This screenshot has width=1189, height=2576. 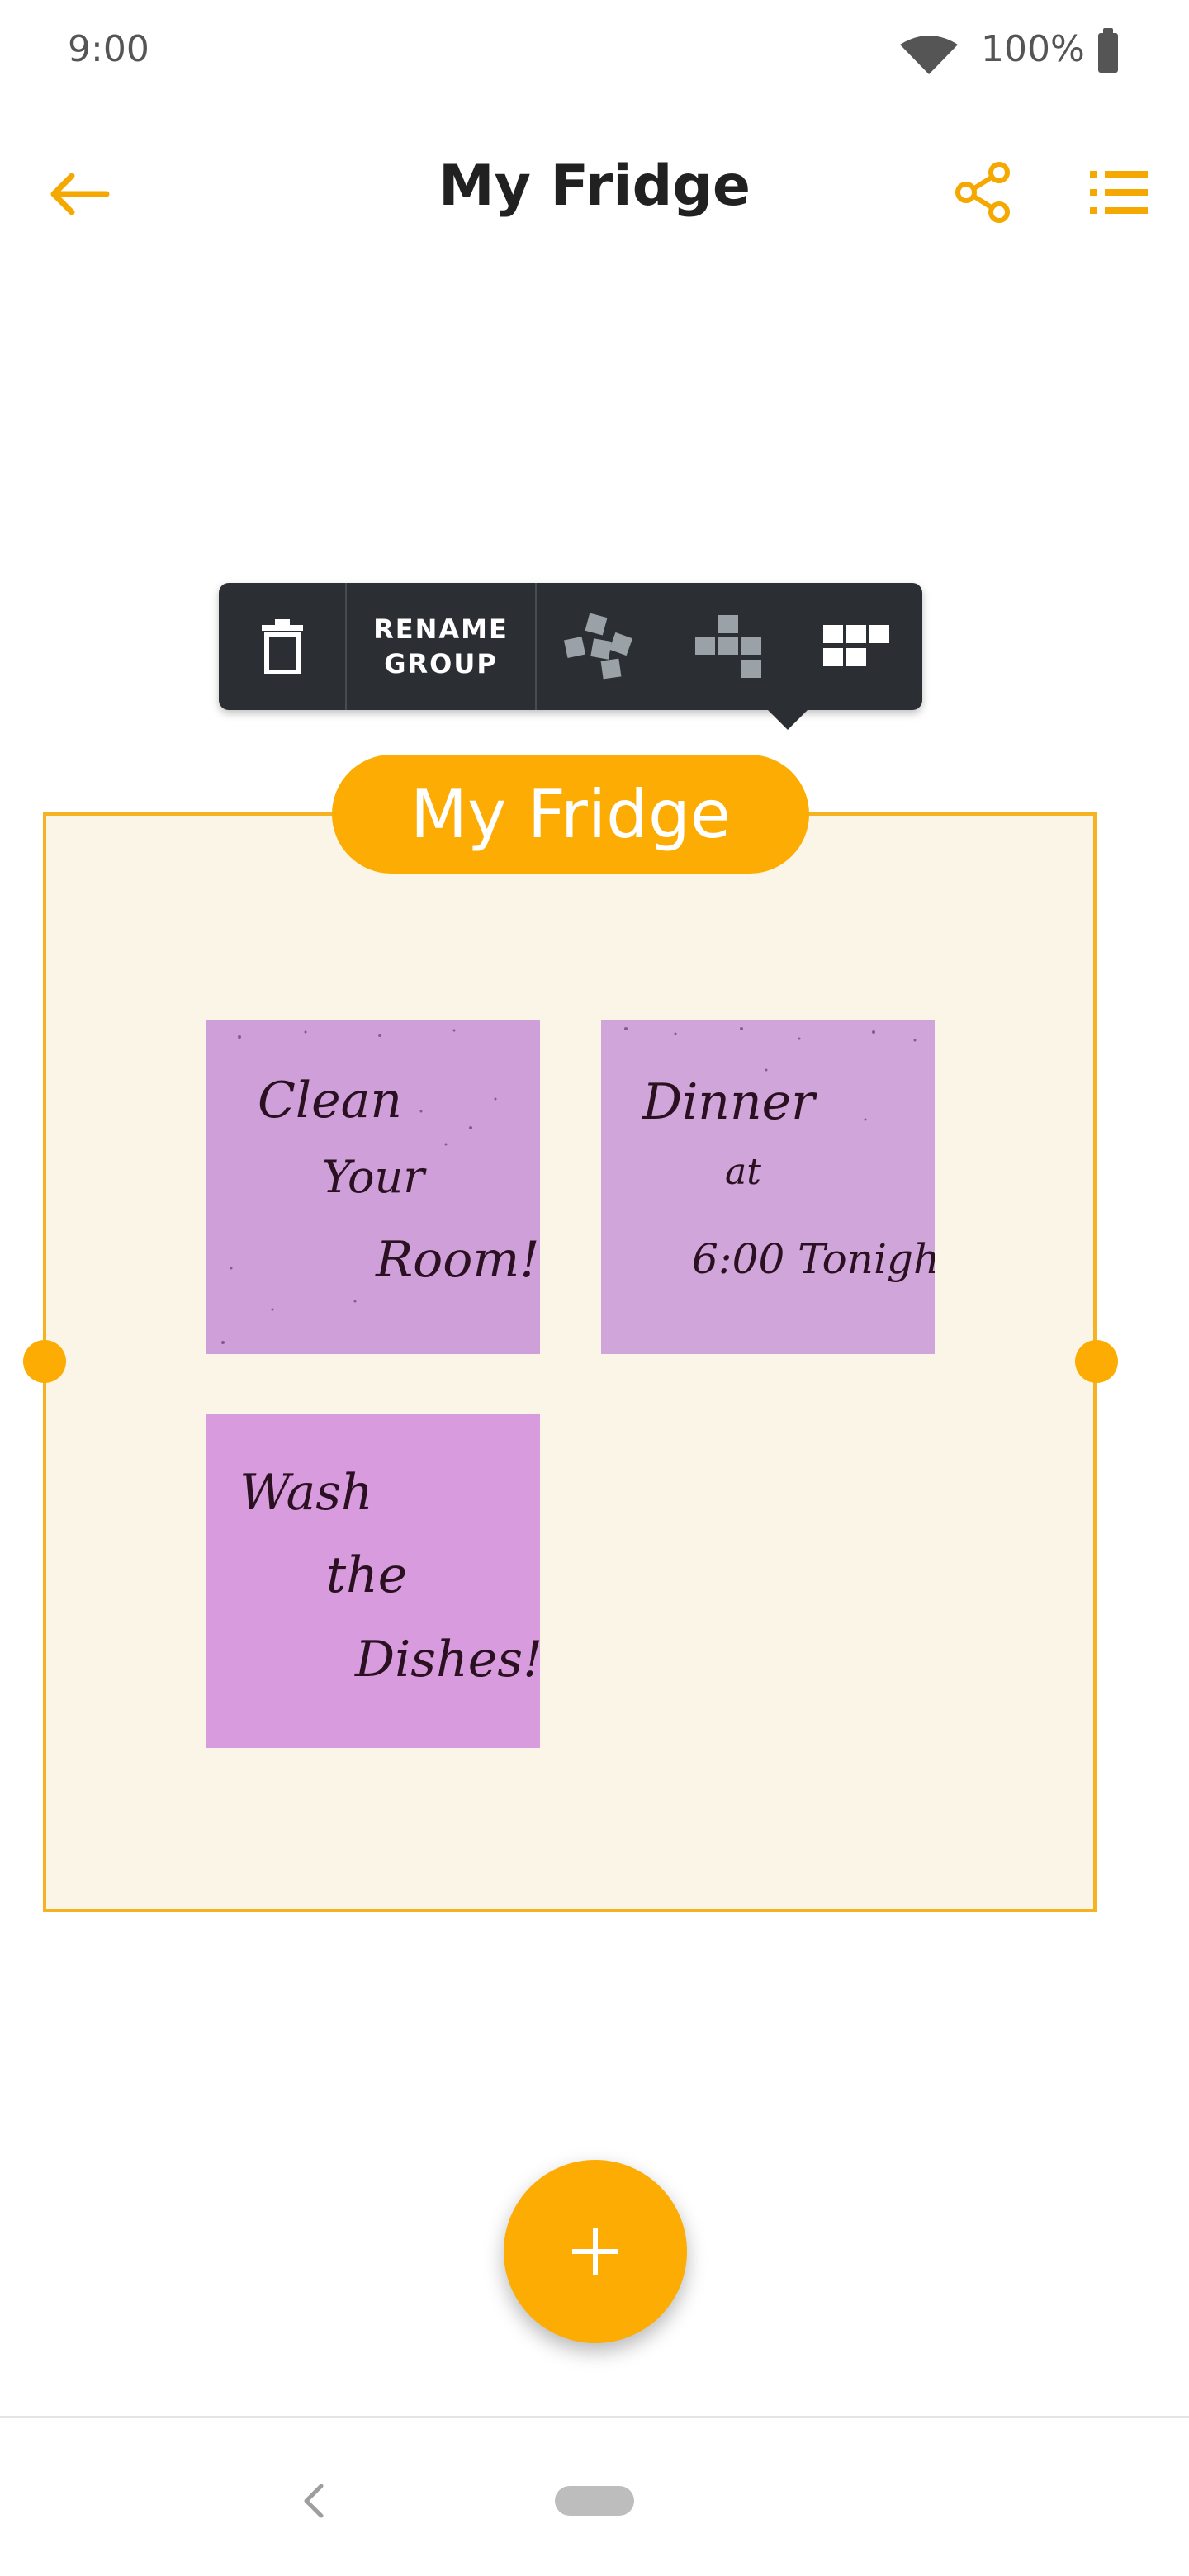 I want to click on nav-back-button, so click(x=314, y=2501).